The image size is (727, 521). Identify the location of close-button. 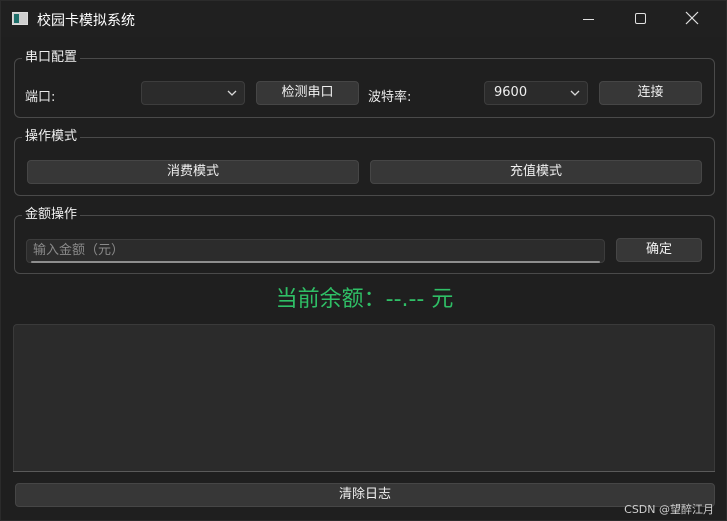
(692, 19).